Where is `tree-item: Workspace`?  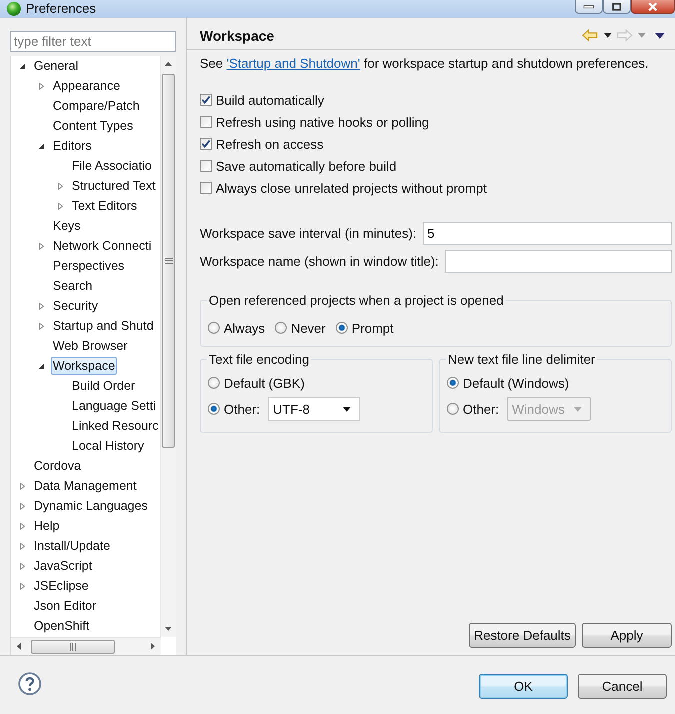
tree-item: Workspace is located at coordinates (84, 366).